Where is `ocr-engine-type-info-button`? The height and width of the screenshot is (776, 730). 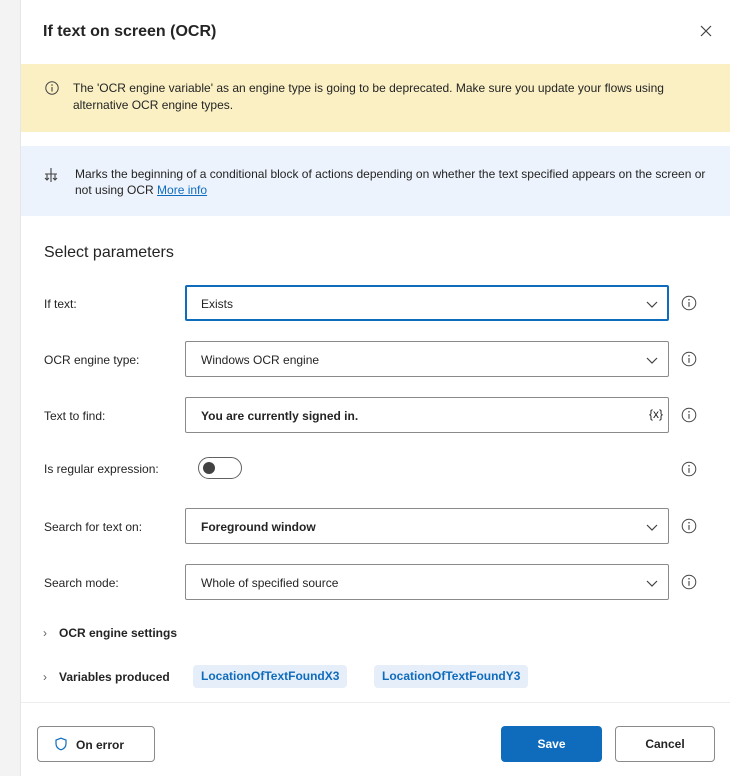
ocr-engine-type-info-button is located at coordinates (689, 359).